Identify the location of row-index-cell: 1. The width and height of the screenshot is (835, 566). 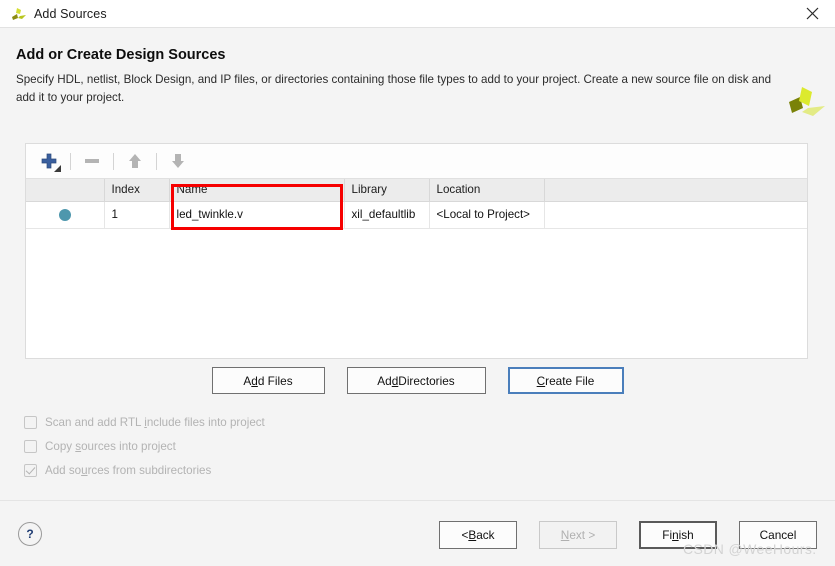
(137, 215).